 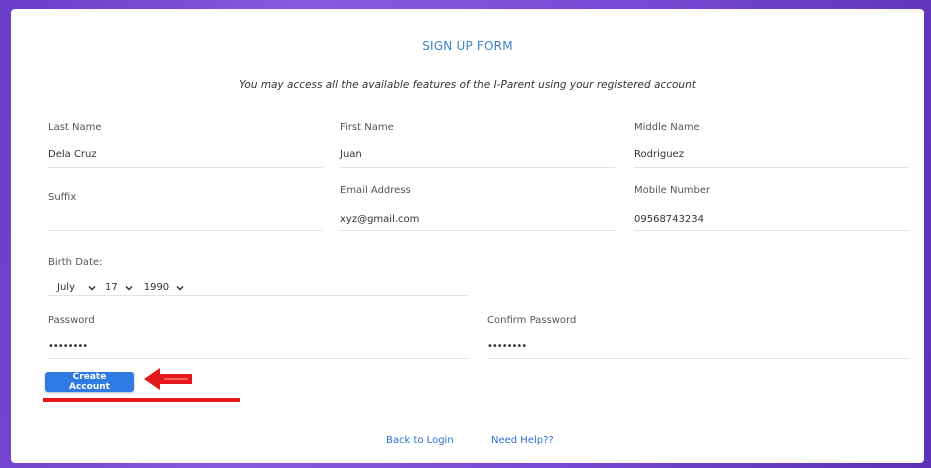 I want to click on confirm-password-label: Confirm Password, so click(x=532, y=320).